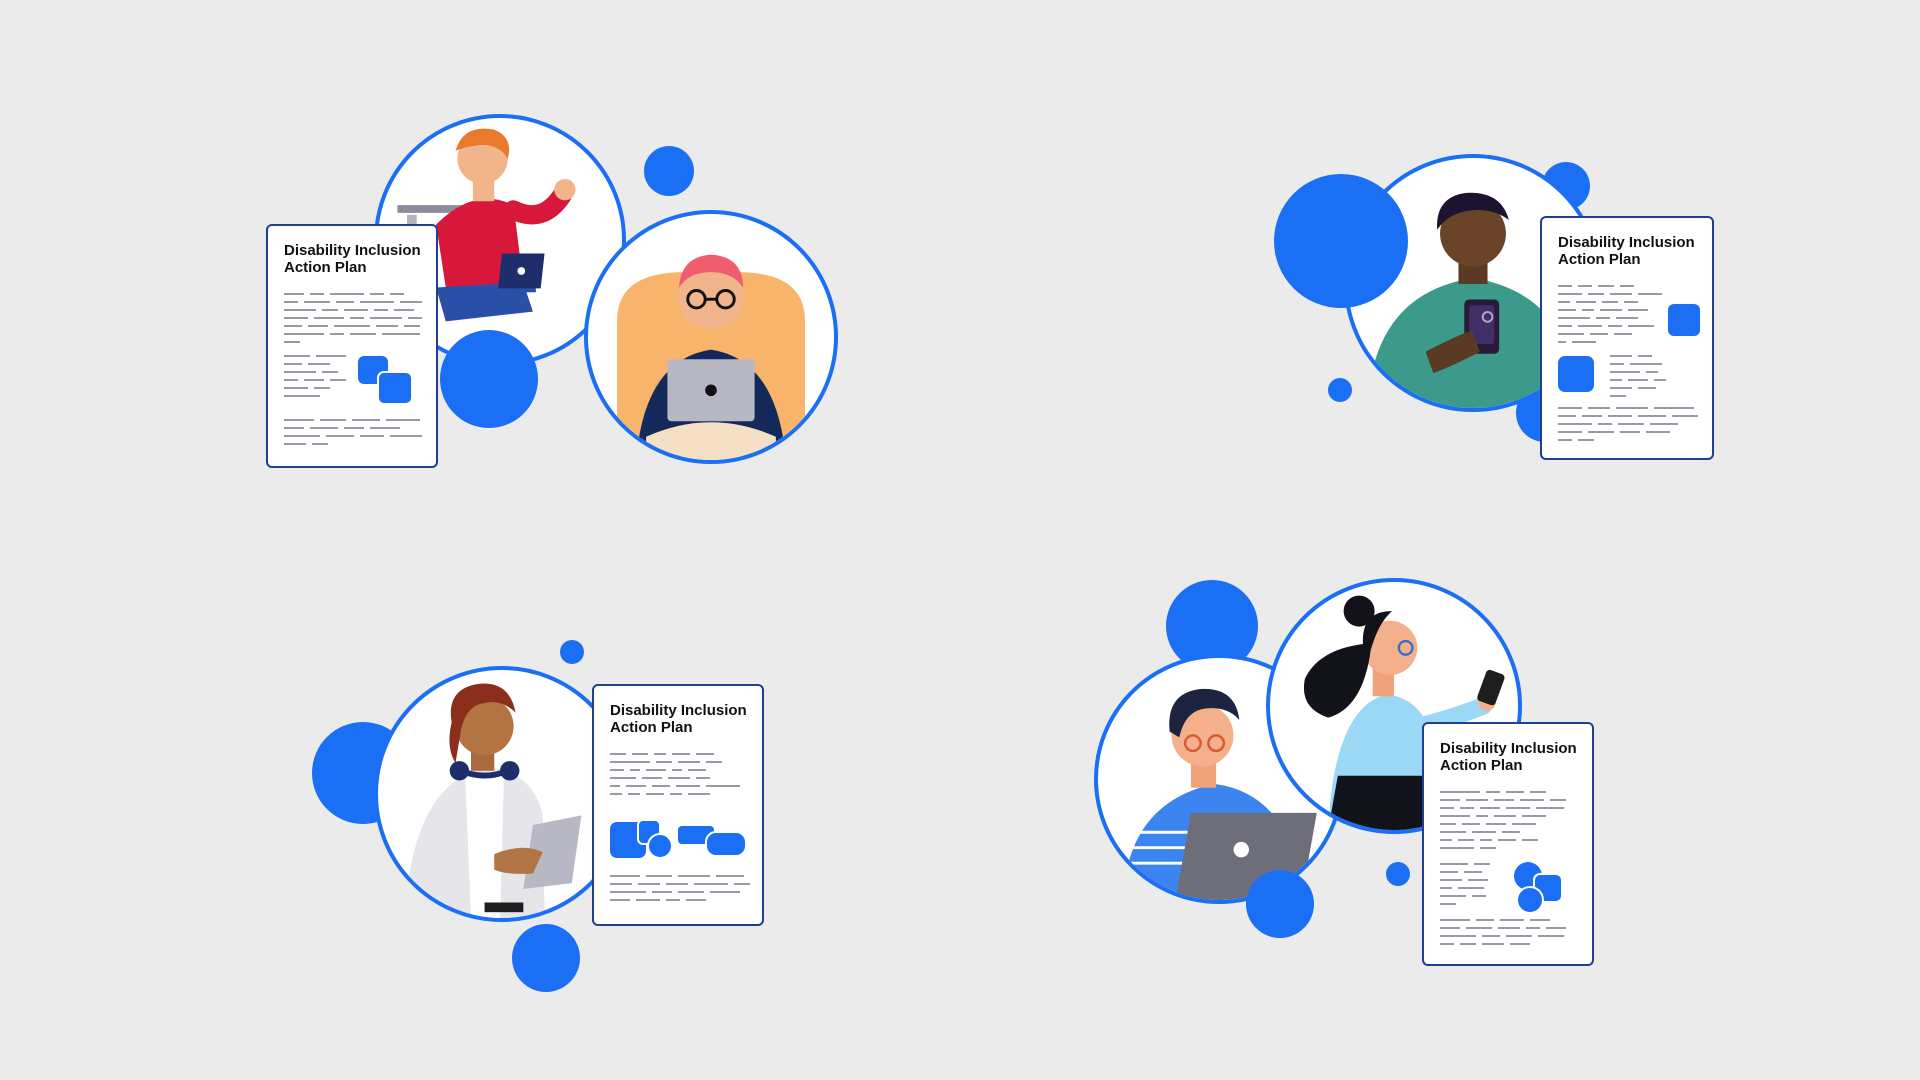  Describe the element at coordinates (493, 800) in the screenshot. I see `person-with-headphones-icon` at that location.